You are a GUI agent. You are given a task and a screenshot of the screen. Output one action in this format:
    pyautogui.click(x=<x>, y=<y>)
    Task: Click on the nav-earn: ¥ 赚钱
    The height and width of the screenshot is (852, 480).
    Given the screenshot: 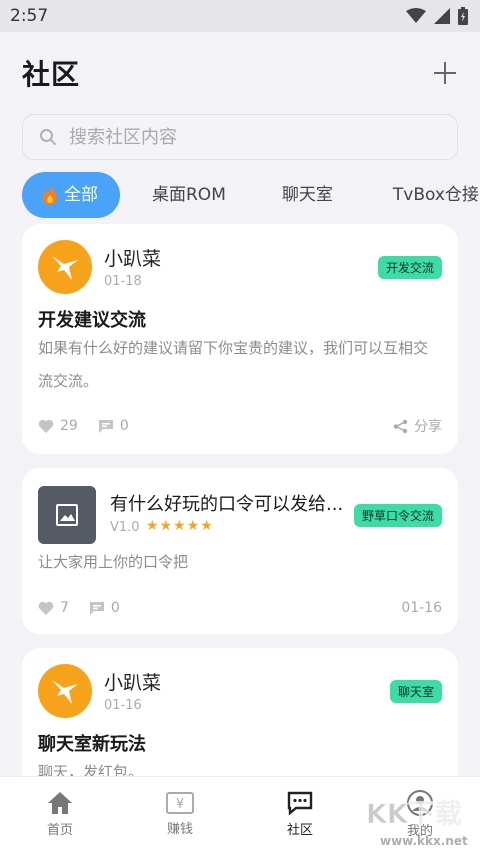 What is the action you would take?
    pyautogui.click(x=180, y=814)
    